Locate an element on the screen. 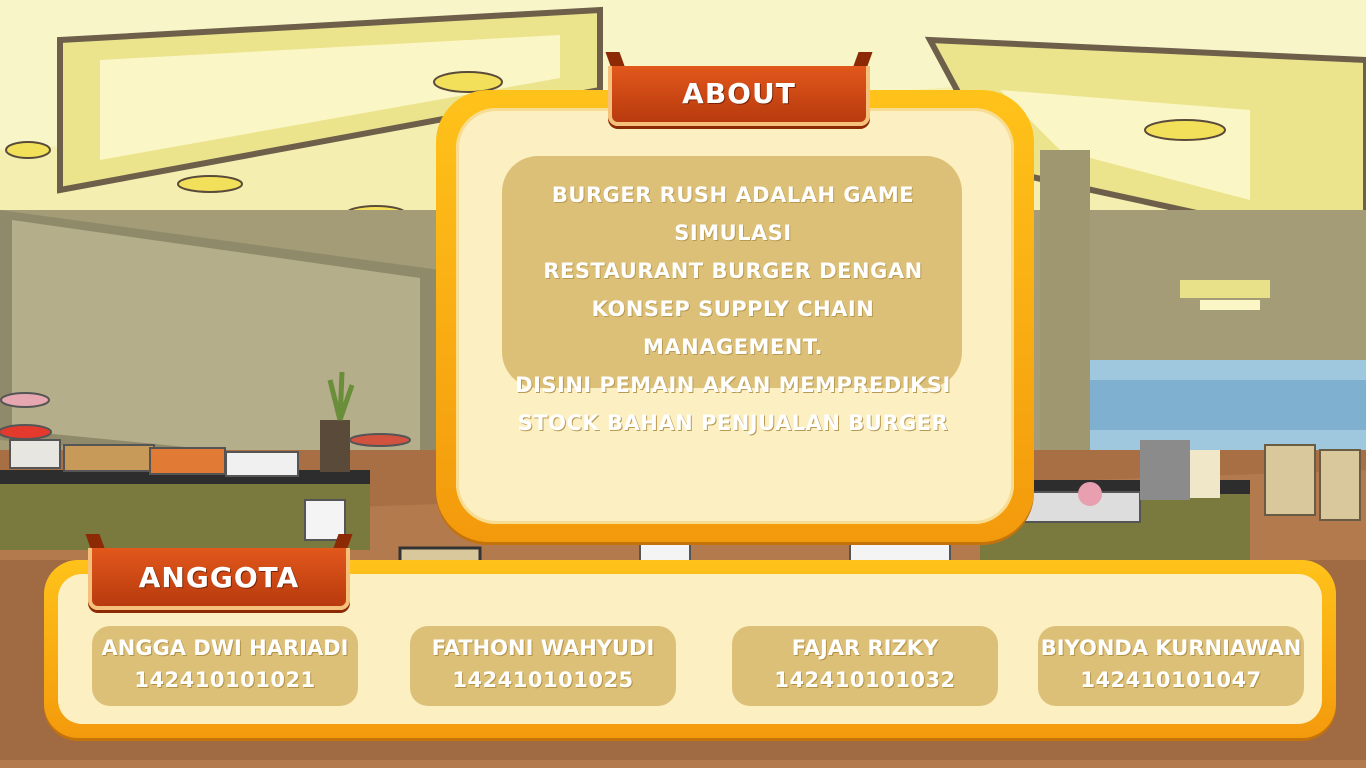  member-nim: 142410101021 is located at coordinates (225, 680).